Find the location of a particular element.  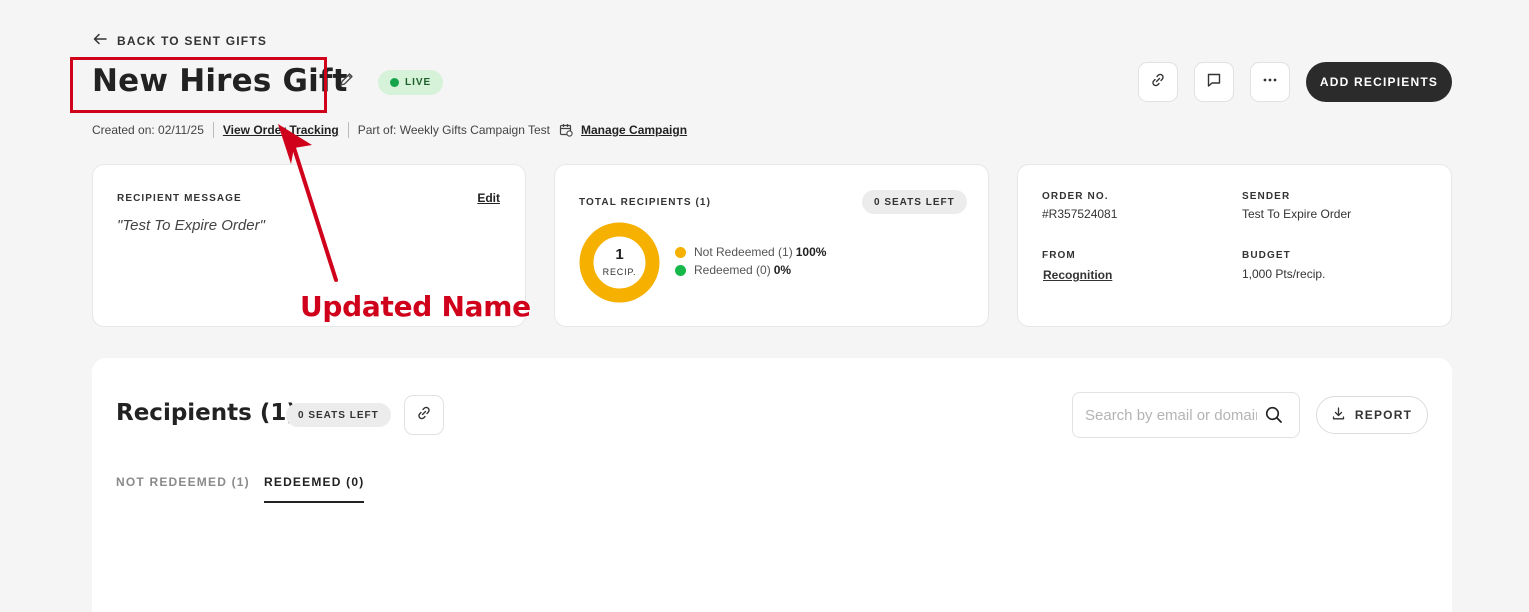

divider is located at coordinates (213, 130).